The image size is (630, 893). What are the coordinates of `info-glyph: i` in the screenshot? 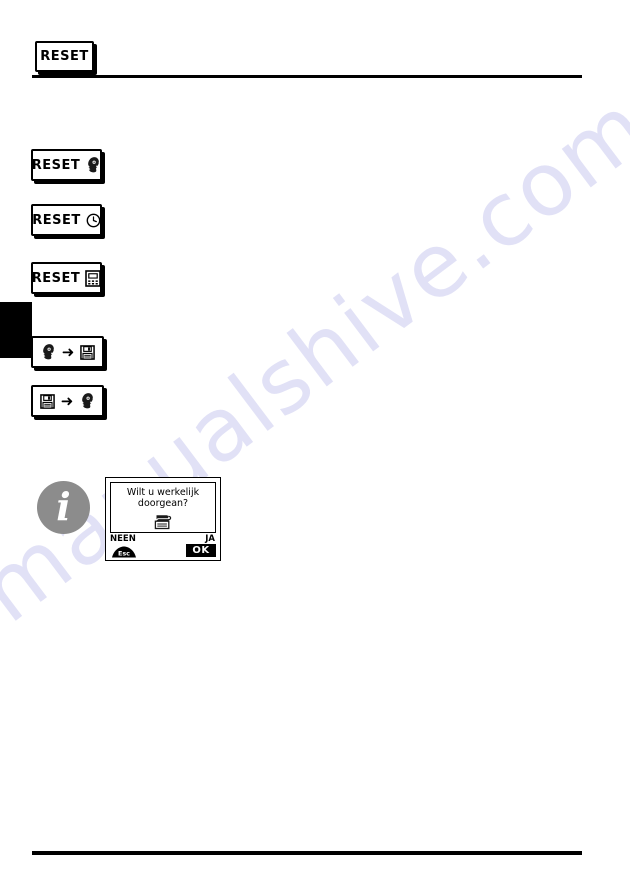 It's located at (63, 506).